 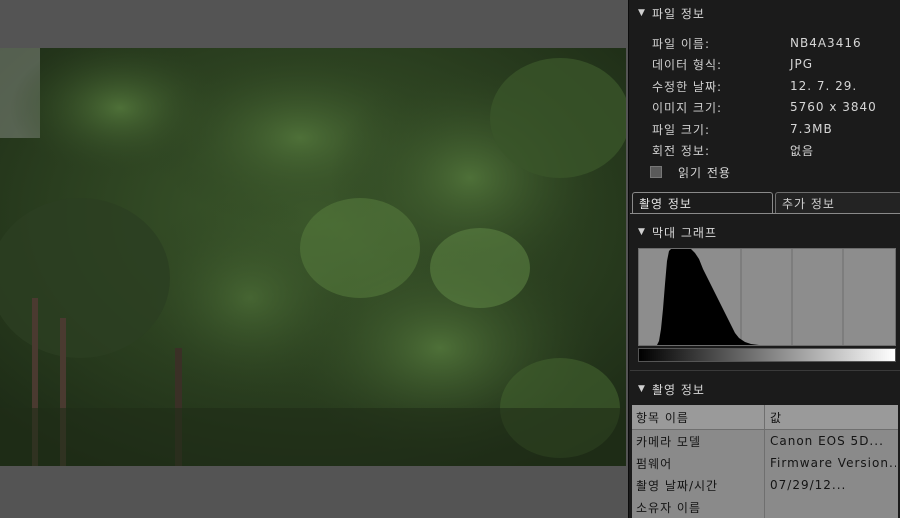 What do you see at coordinates (833, 417) in the screenshot?
I see `column-header-value: 값` at bounding box center [833, 417].